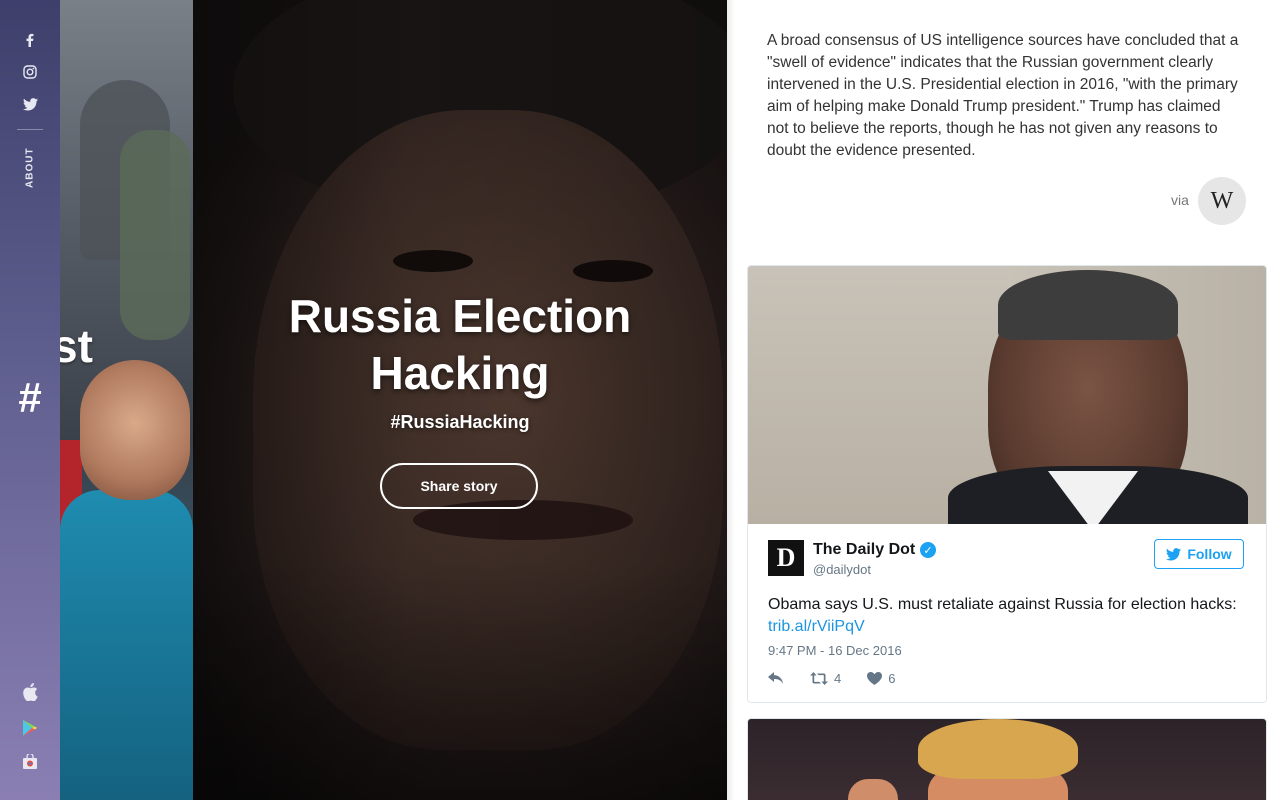 This screenshot has height=800, width=1280. Describe the element at coordinates (928, 550) in the screenshot. I see `verified-badge-icon: ✓` at that location.